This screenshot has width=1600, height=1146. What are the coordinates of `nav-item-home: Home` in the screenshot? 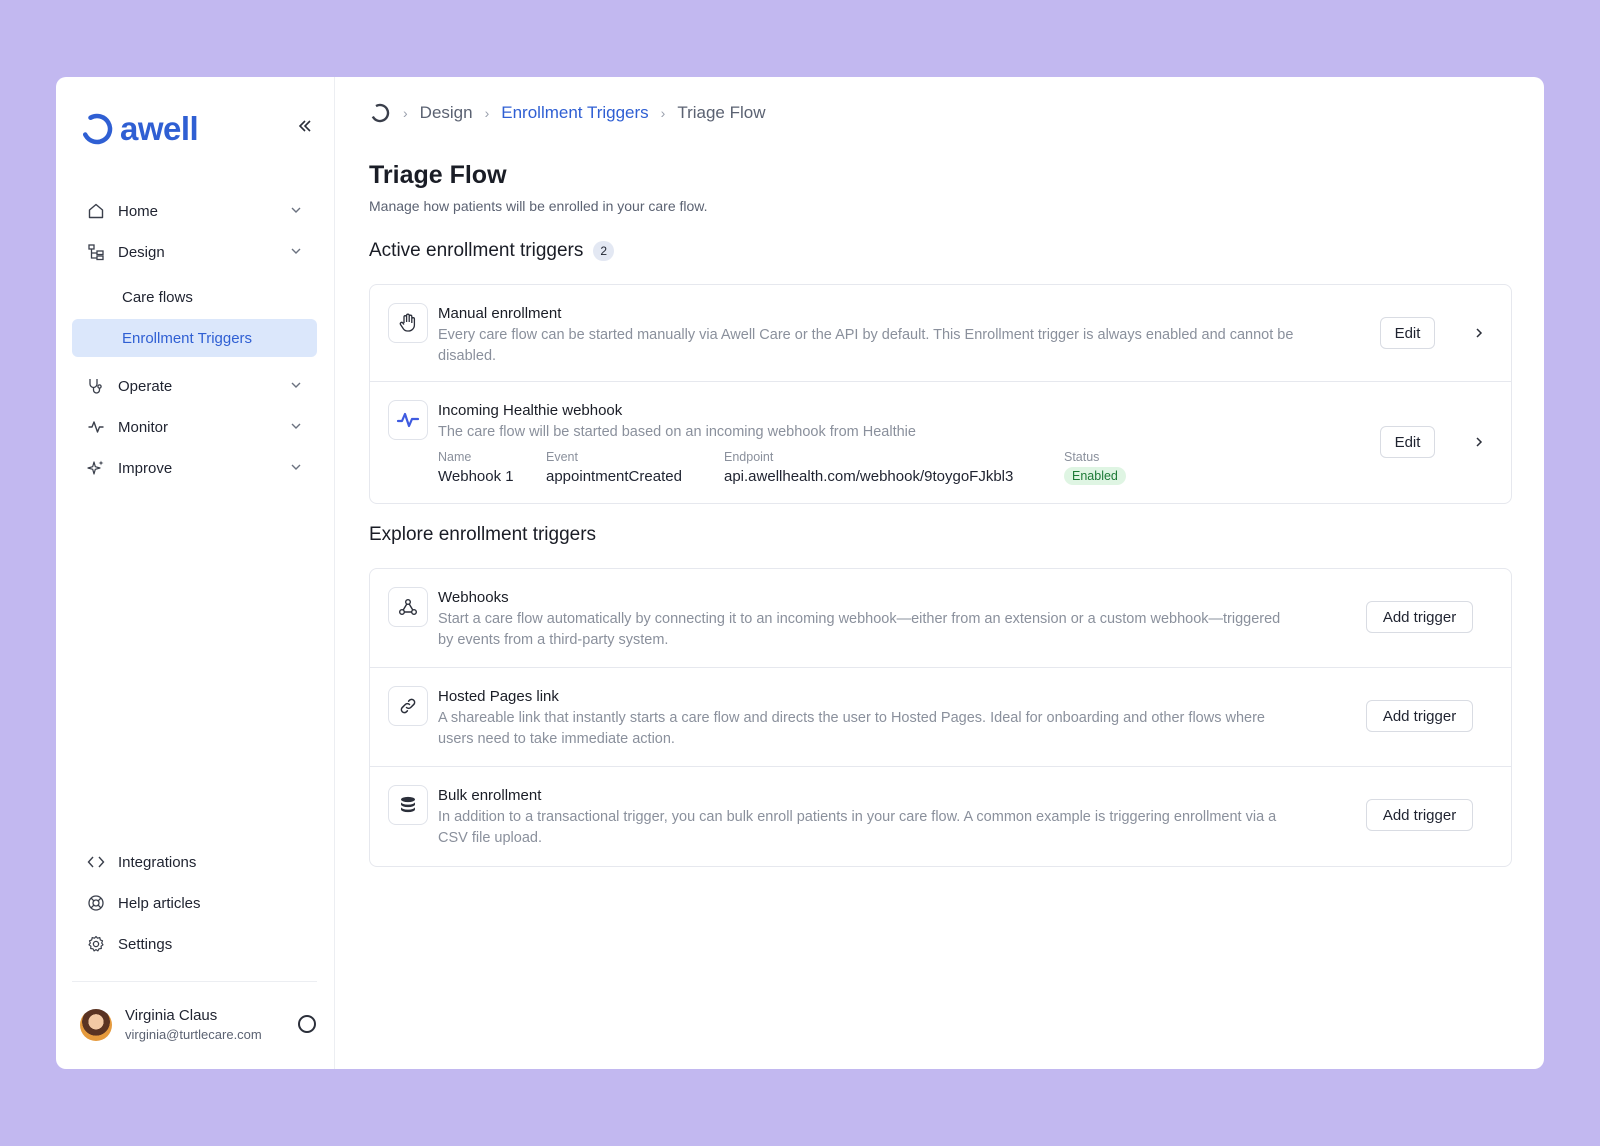 It's located at (194, 211).